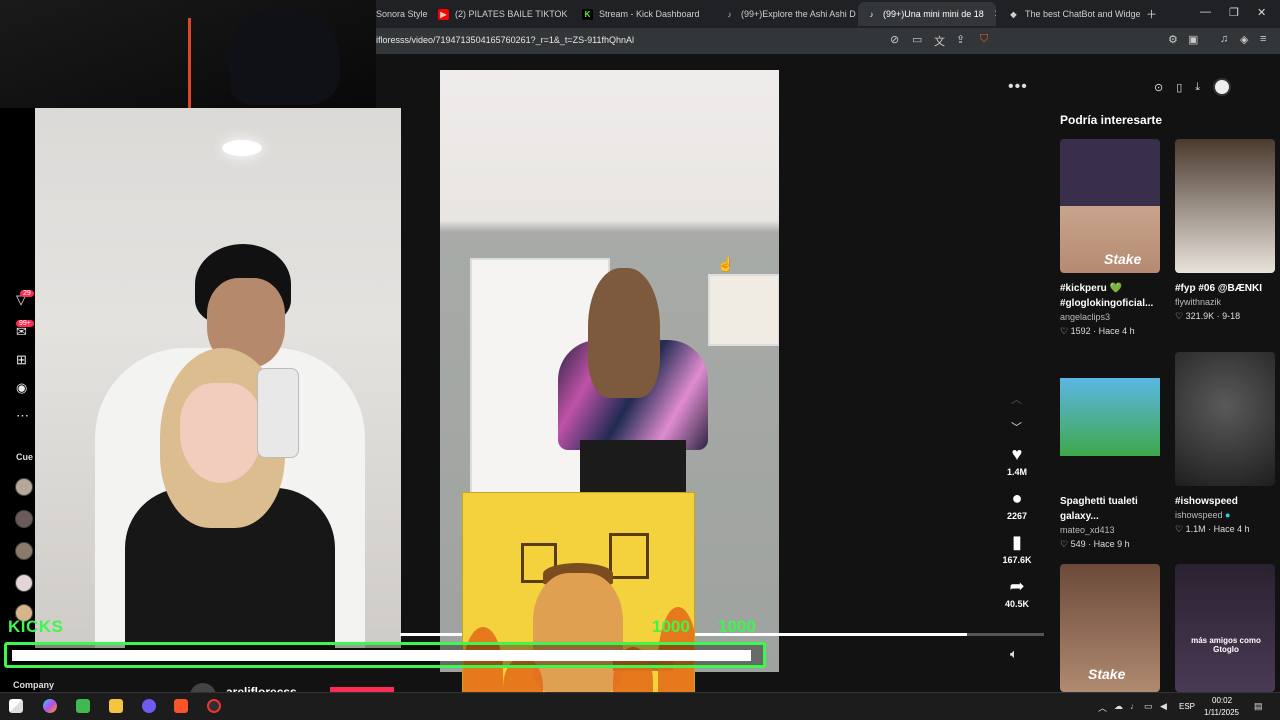 The image size is (1280, 720). What do you see at coordinates (1123, 259) in the screenshot?
I see `stake-logo: Stake` at bounding box center [1123, 259].